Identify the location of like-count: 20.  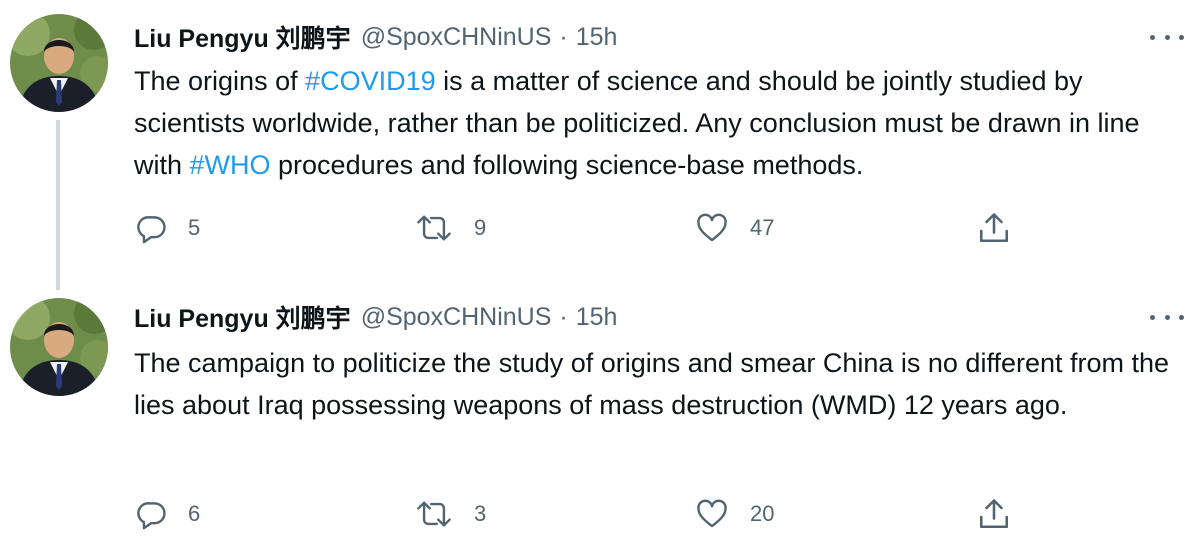
(762, 513).